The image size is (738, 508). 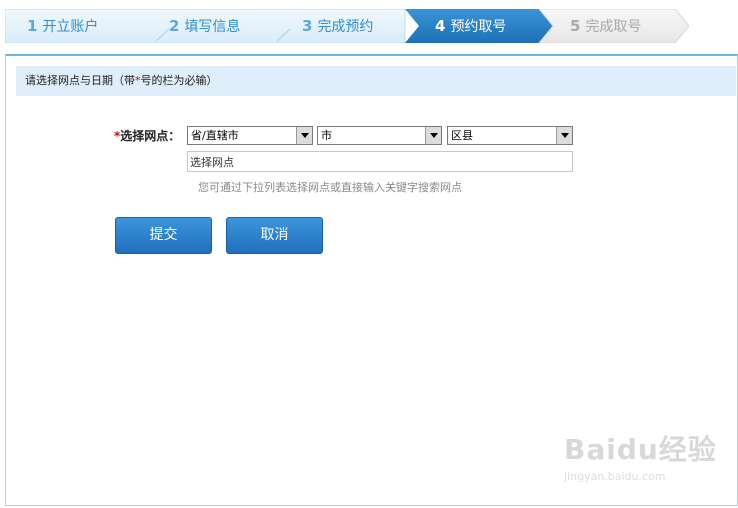 I want to click on step-3-number: 3, so click(x=307, y=26).